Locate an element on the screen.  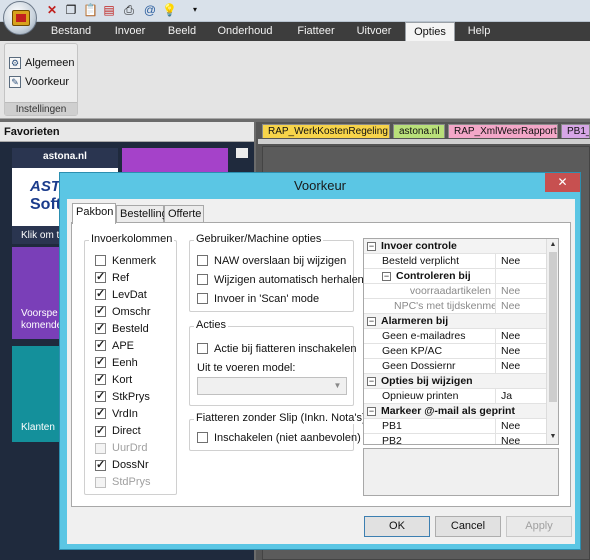
property-row: Geen Dossiernr Nee is located at coordinates (455, 366).